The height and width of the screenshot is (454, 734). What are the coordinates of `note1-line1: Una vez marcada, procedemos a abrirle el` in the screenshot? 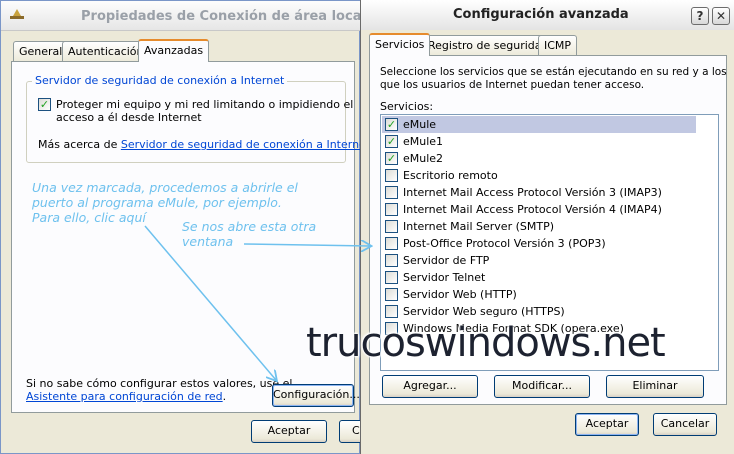 It's located at (165, 187).